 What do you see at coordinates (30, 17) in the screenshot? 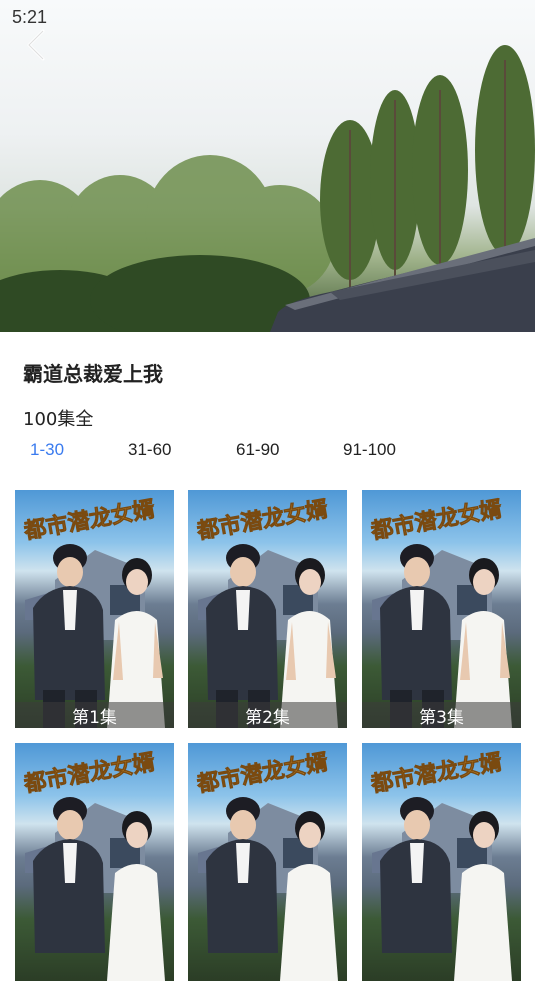
I see `status-time: 5:21` at bounding box center [30, 17].